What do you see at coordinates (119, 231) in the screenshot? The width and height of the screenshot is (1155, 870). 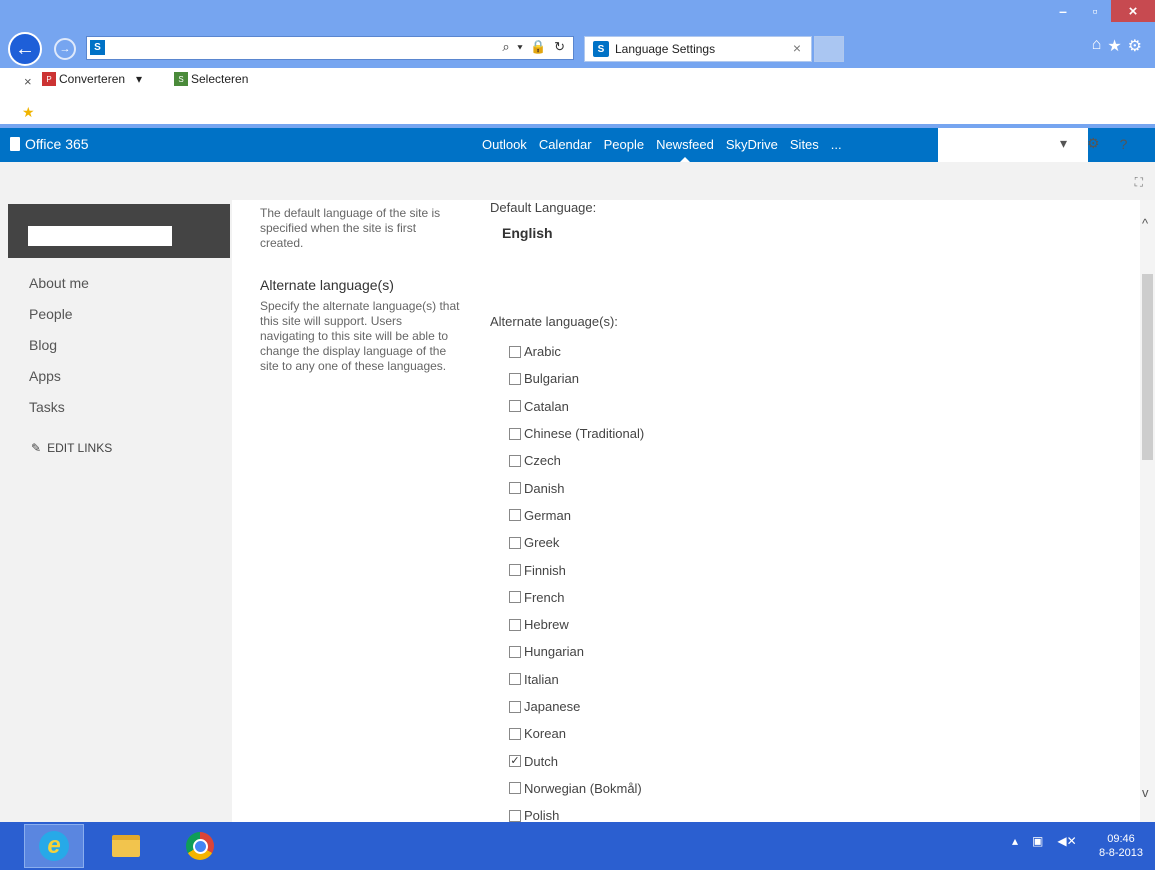 I see `site-logo` at bounding box center [119, 231].